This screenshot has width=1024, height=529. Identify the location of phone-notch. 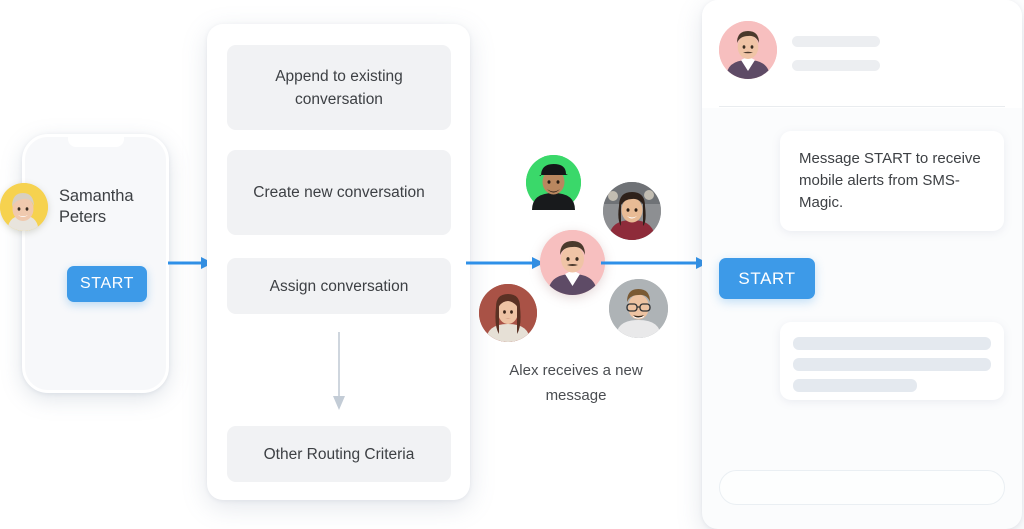
(95, 142).